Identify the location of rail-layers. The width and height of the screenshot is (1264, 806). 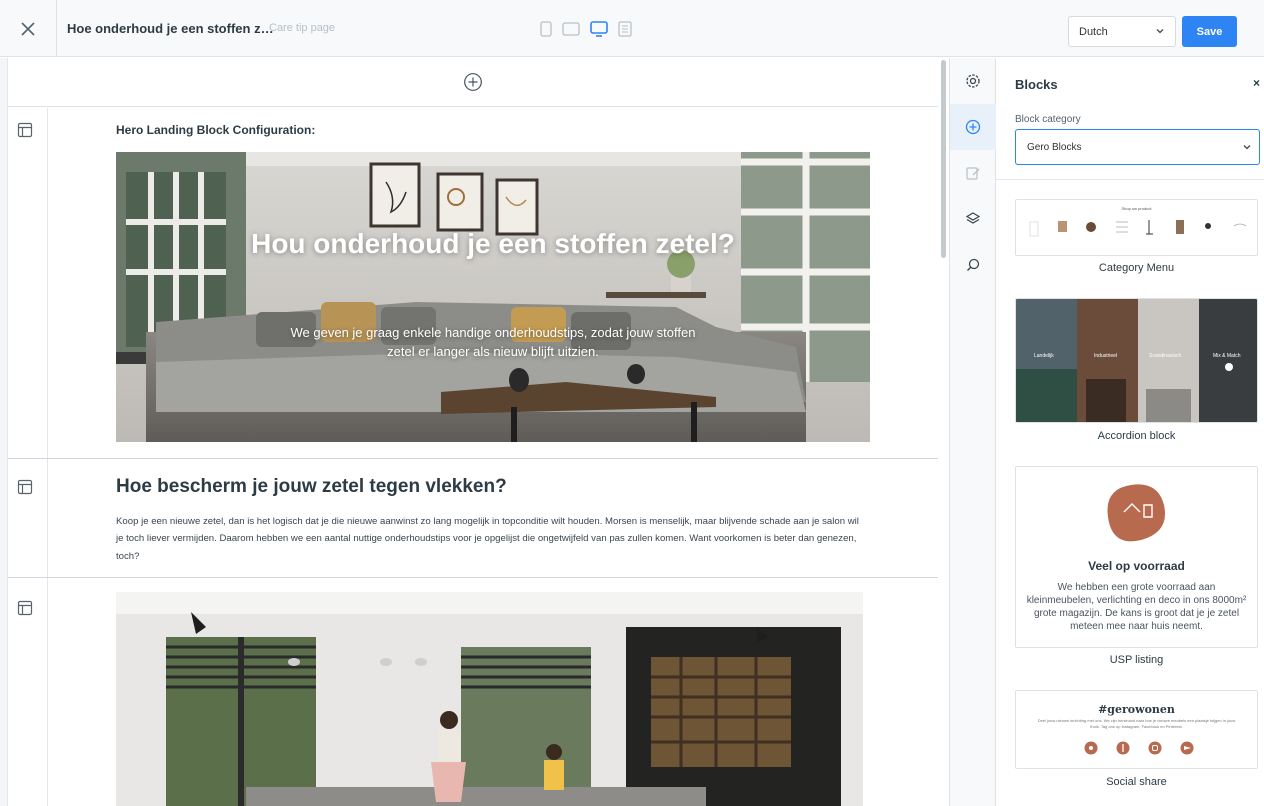
(973, 219).